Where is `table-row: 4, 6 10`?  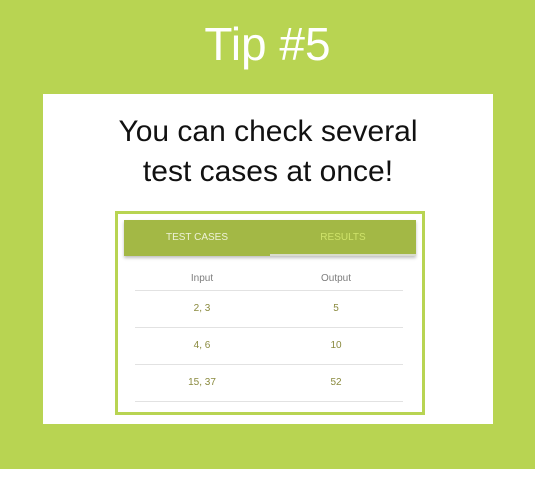 table-row: 4, 6 10 is located at coordinates (269, 346).